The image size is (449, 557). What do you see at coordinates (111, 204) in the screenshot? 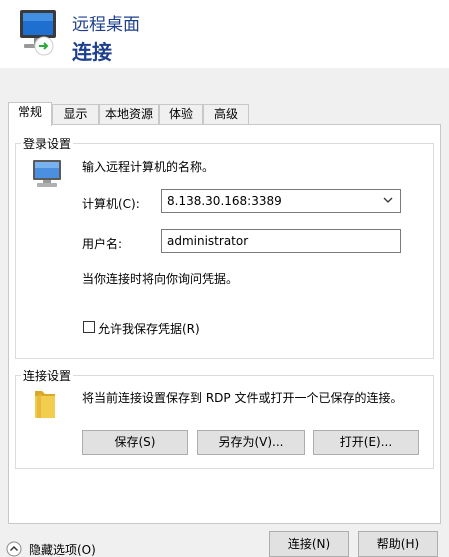
I see `computer-label: 计算机(C):` at bounding box center [111, 204].